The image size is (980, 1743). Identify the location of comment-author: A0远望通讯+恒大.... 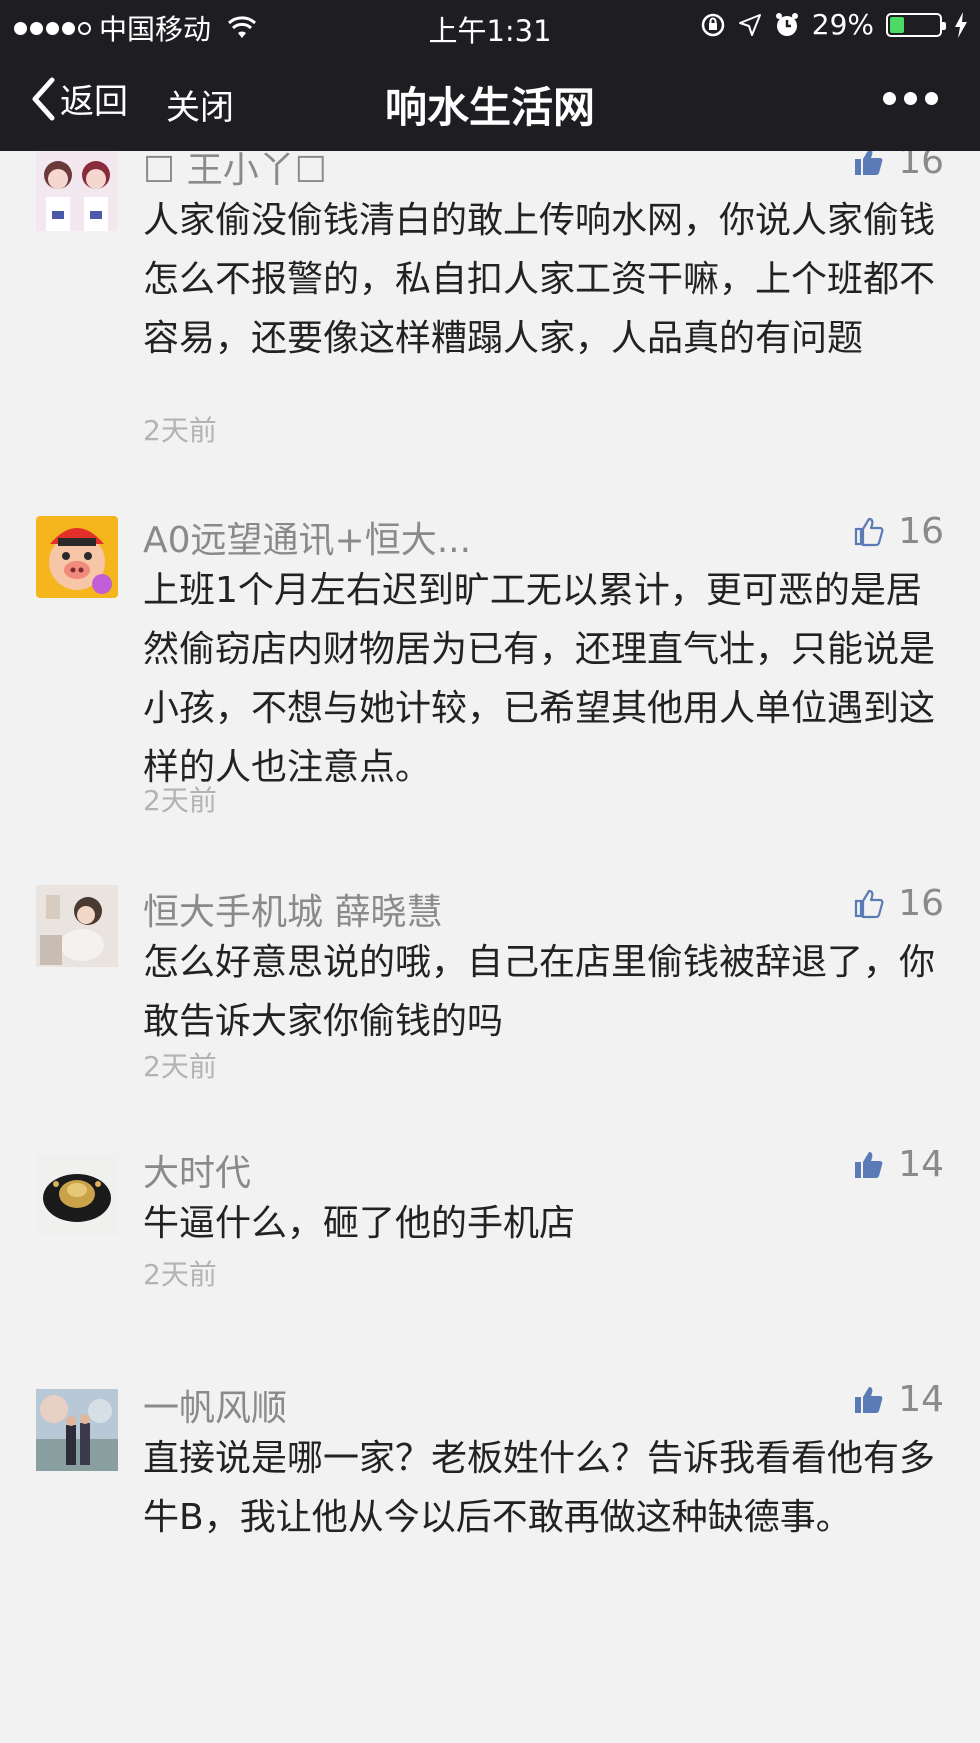
(307, 537).